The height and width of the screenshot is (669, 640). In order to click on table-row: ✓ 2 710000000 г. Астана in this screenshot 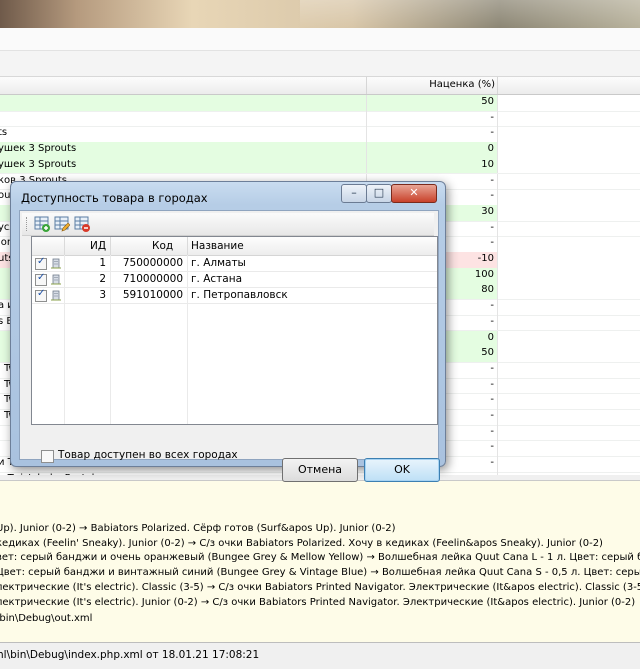, I will do `click(234, 280)`.